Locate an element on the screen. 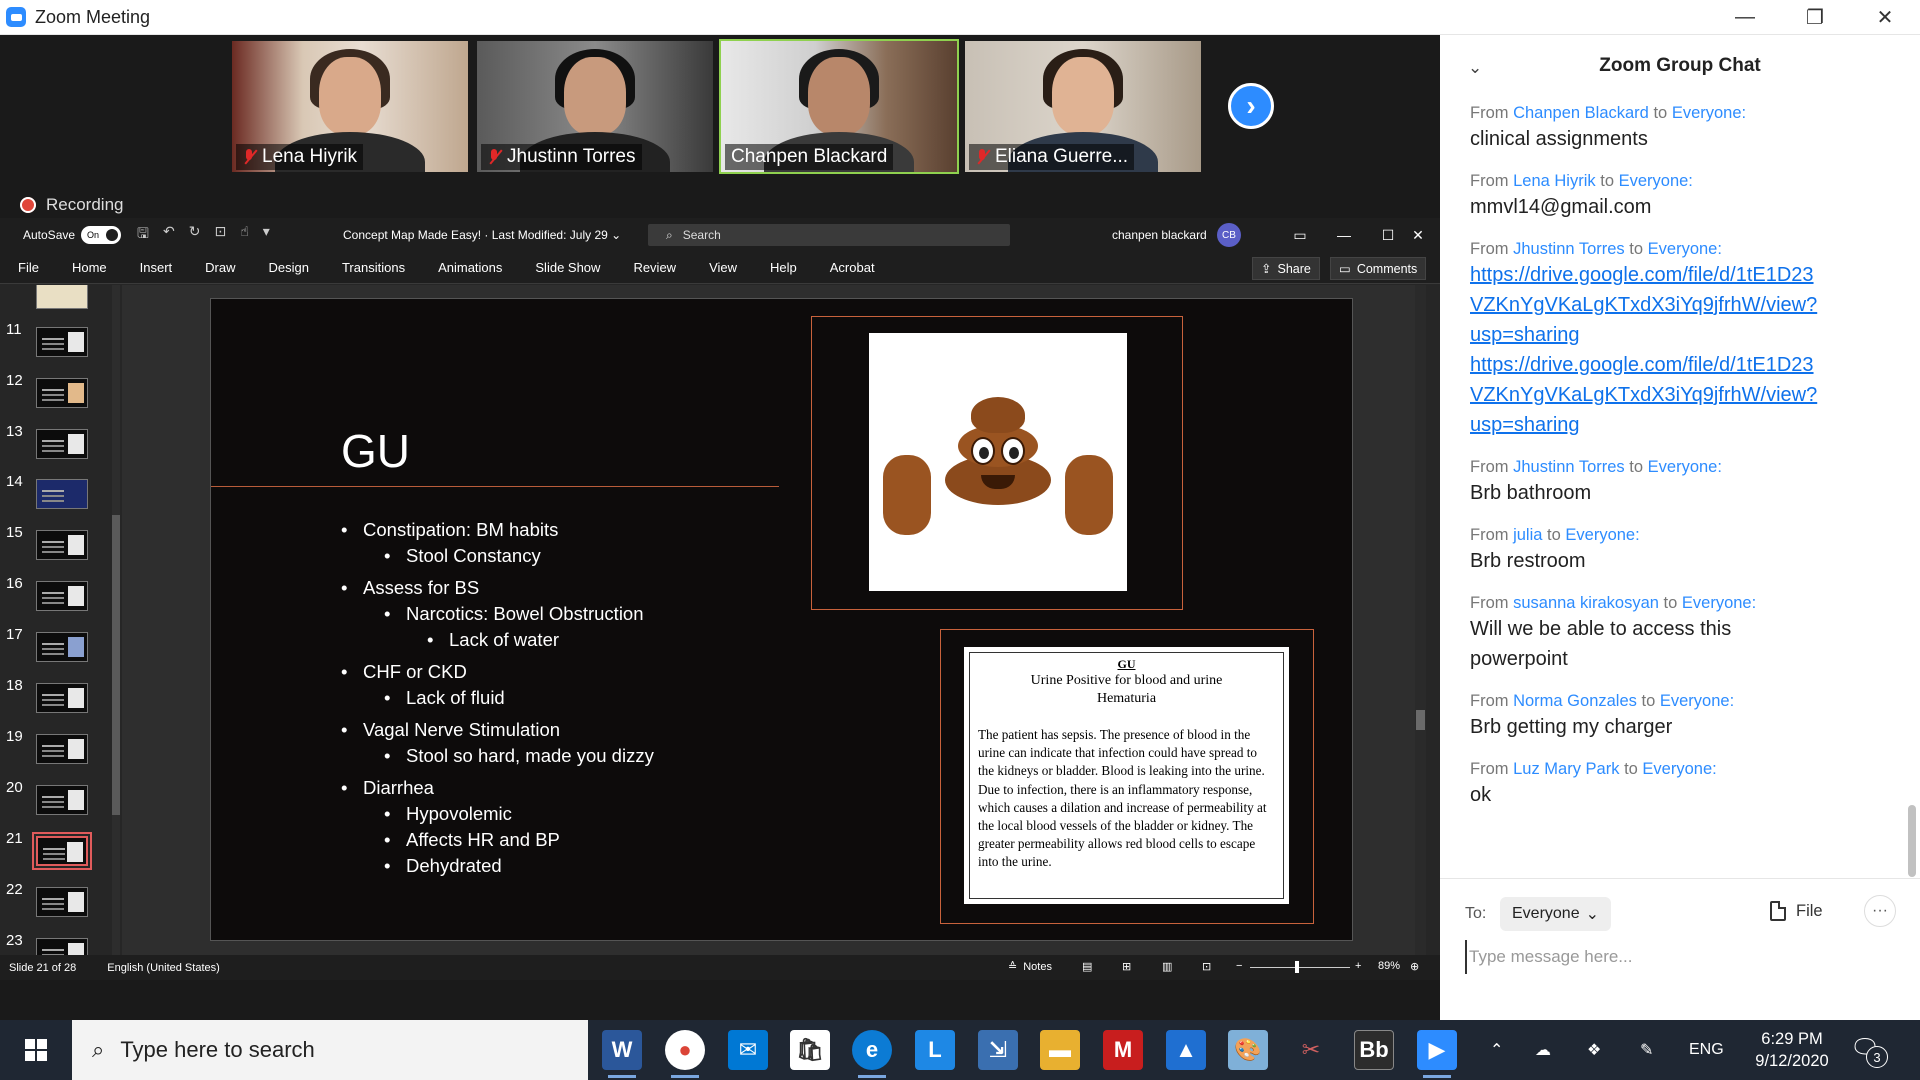  tab-slide-show: Slide Show is located at coordinates (567, 267).